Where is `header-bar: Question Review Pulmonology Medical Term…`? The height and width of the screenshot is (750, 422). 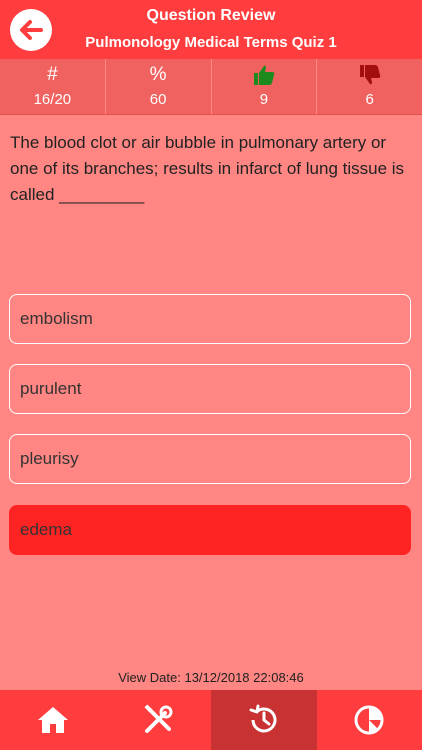 header-bar: Question Review Pulmonology Medical Term… is located at coordinates (211, 29).